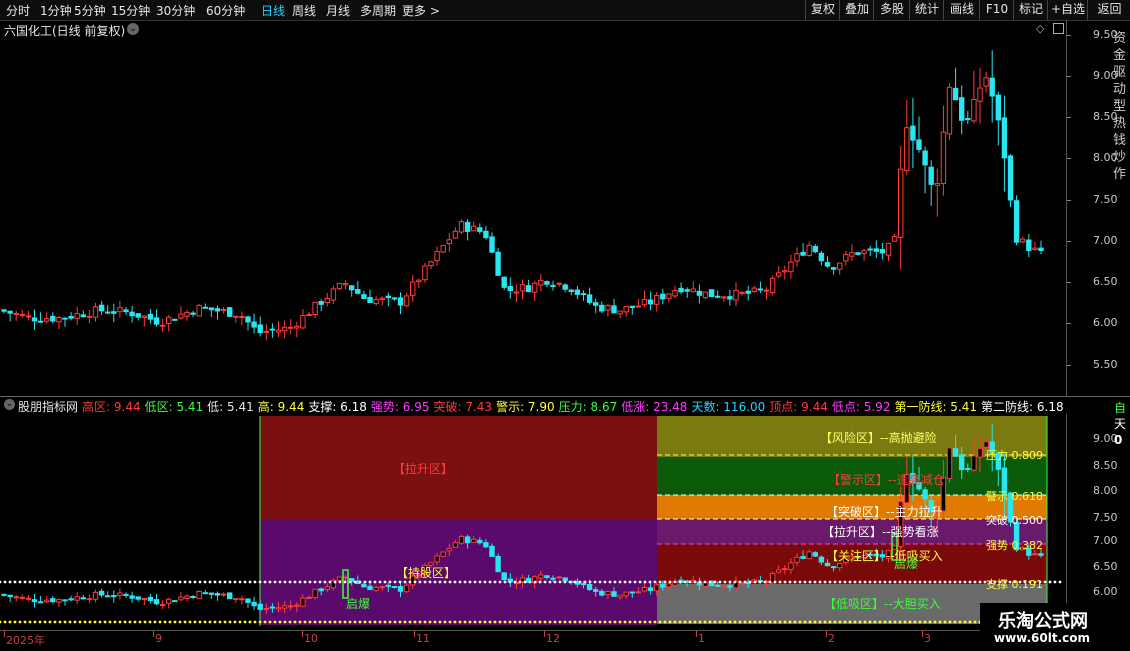 The height and width of the screenshot is (651, 1130). Describe the element at coordinates (1030, 10) in the screenshot. I see `toolbar-button-6: 标记` at that location.